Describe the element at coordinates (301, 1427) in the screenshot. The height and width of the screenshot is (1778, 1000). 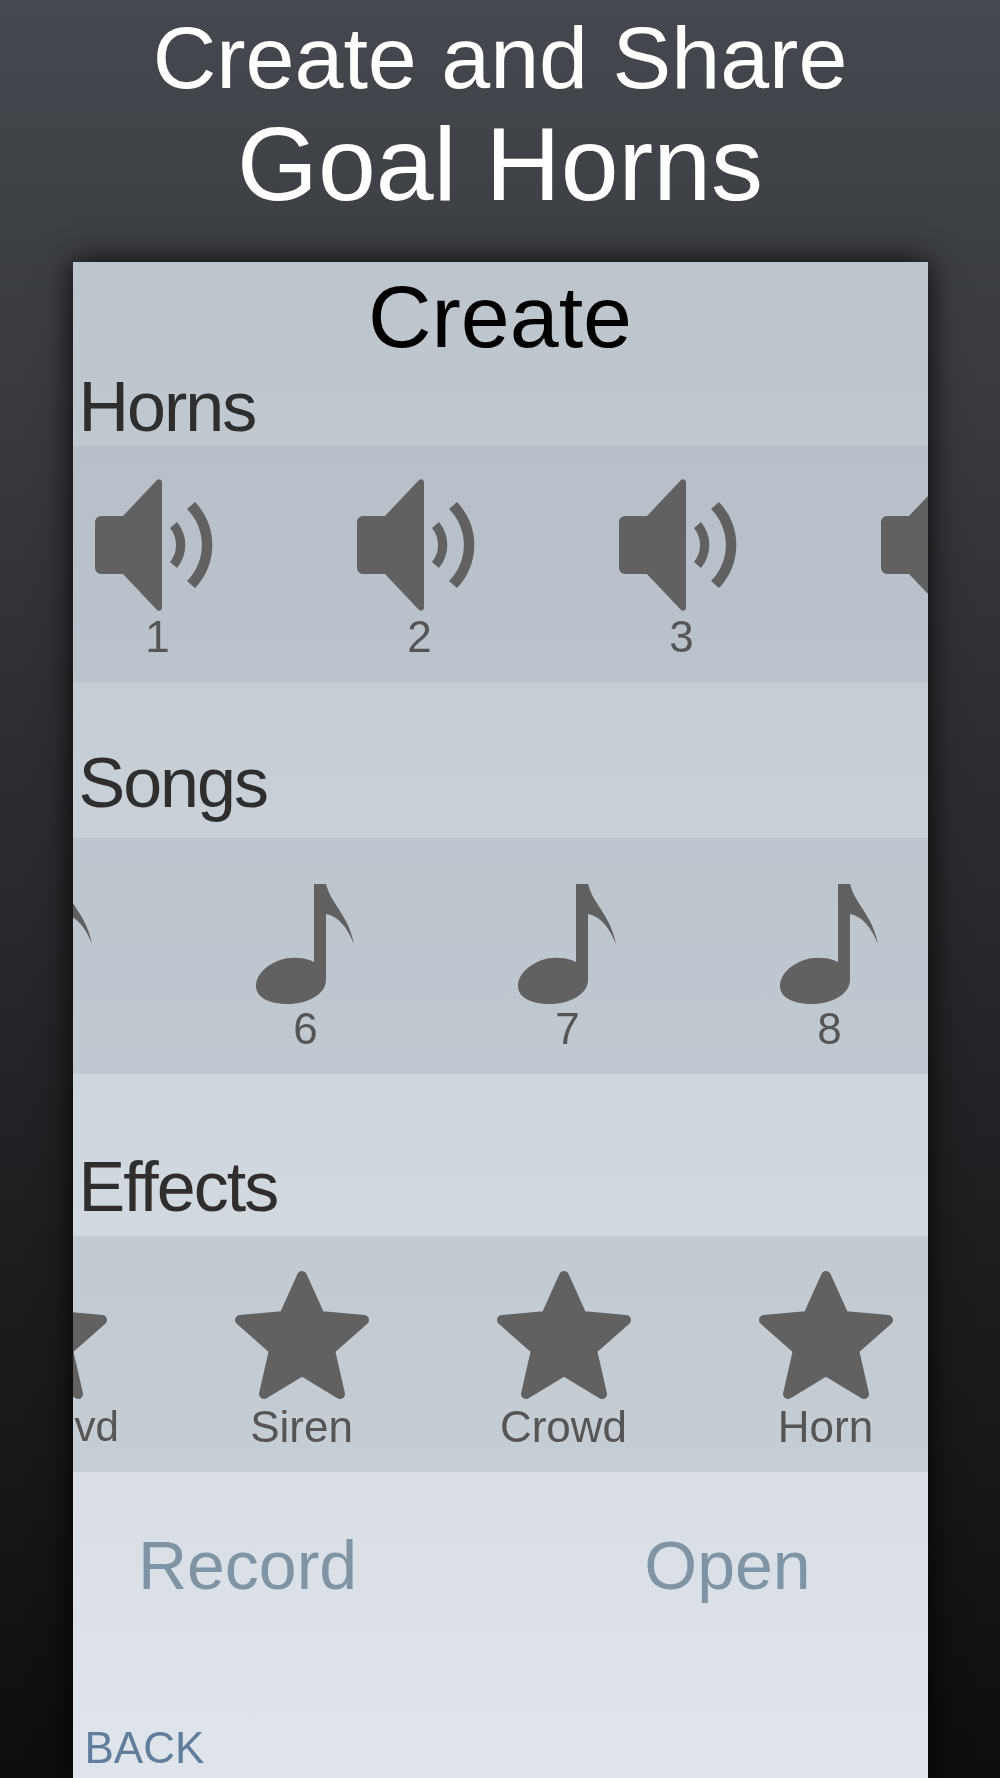
I see `item-label: Siren` at that location.